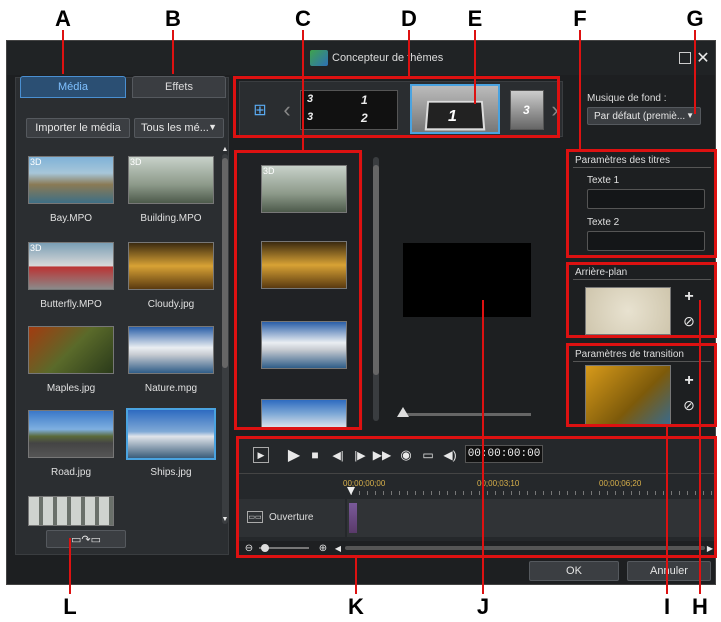 The width and height of the screenshot is (721, 622). Describe the element at coordinates (428, 455) in the screenshot. I see `display-icon: ▭` at that location.